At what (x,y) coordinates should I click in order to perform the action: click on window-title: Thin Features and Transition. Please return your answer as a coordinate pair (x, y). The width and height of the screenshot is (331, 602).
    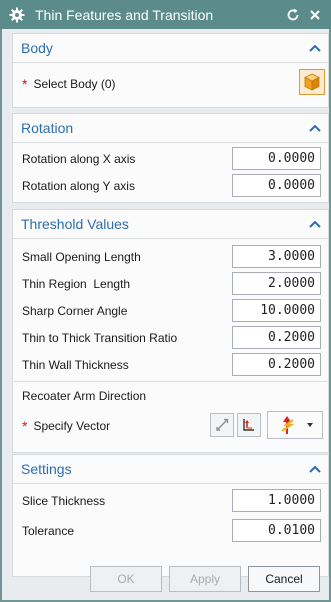
    Looking at the image, I should click on (124, 14).